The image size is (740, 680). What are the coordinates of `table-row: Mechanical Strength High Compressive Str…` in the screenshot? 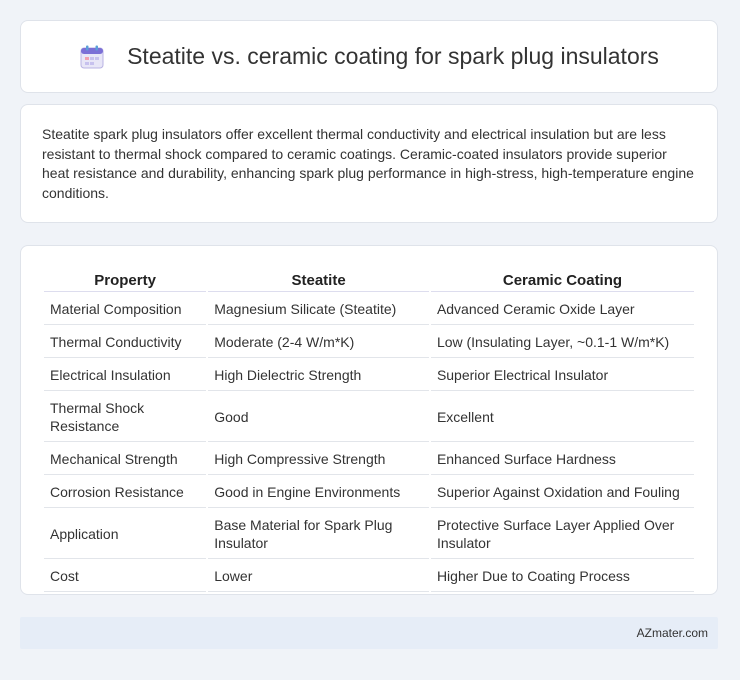 It's located at (369, 459).